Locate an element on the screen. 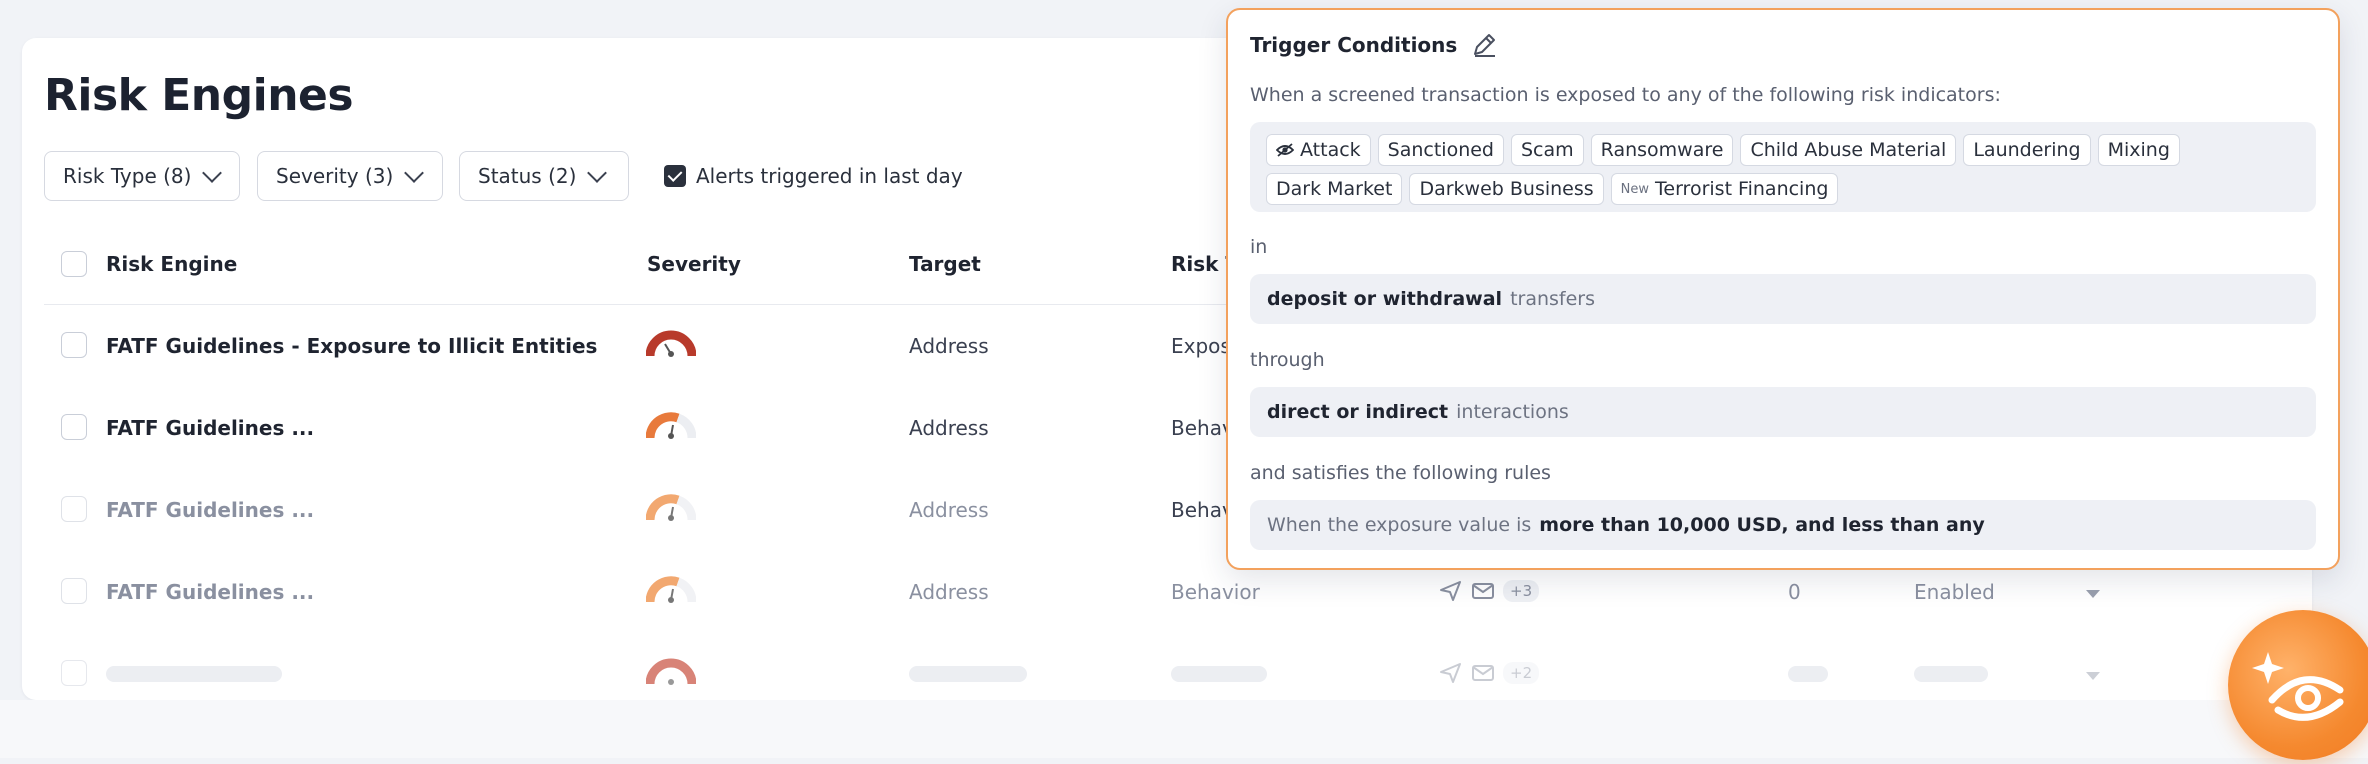 This screenshot has height=764, width=2368. tag-mixing: Mixing is located at coordinates (2138, 150).